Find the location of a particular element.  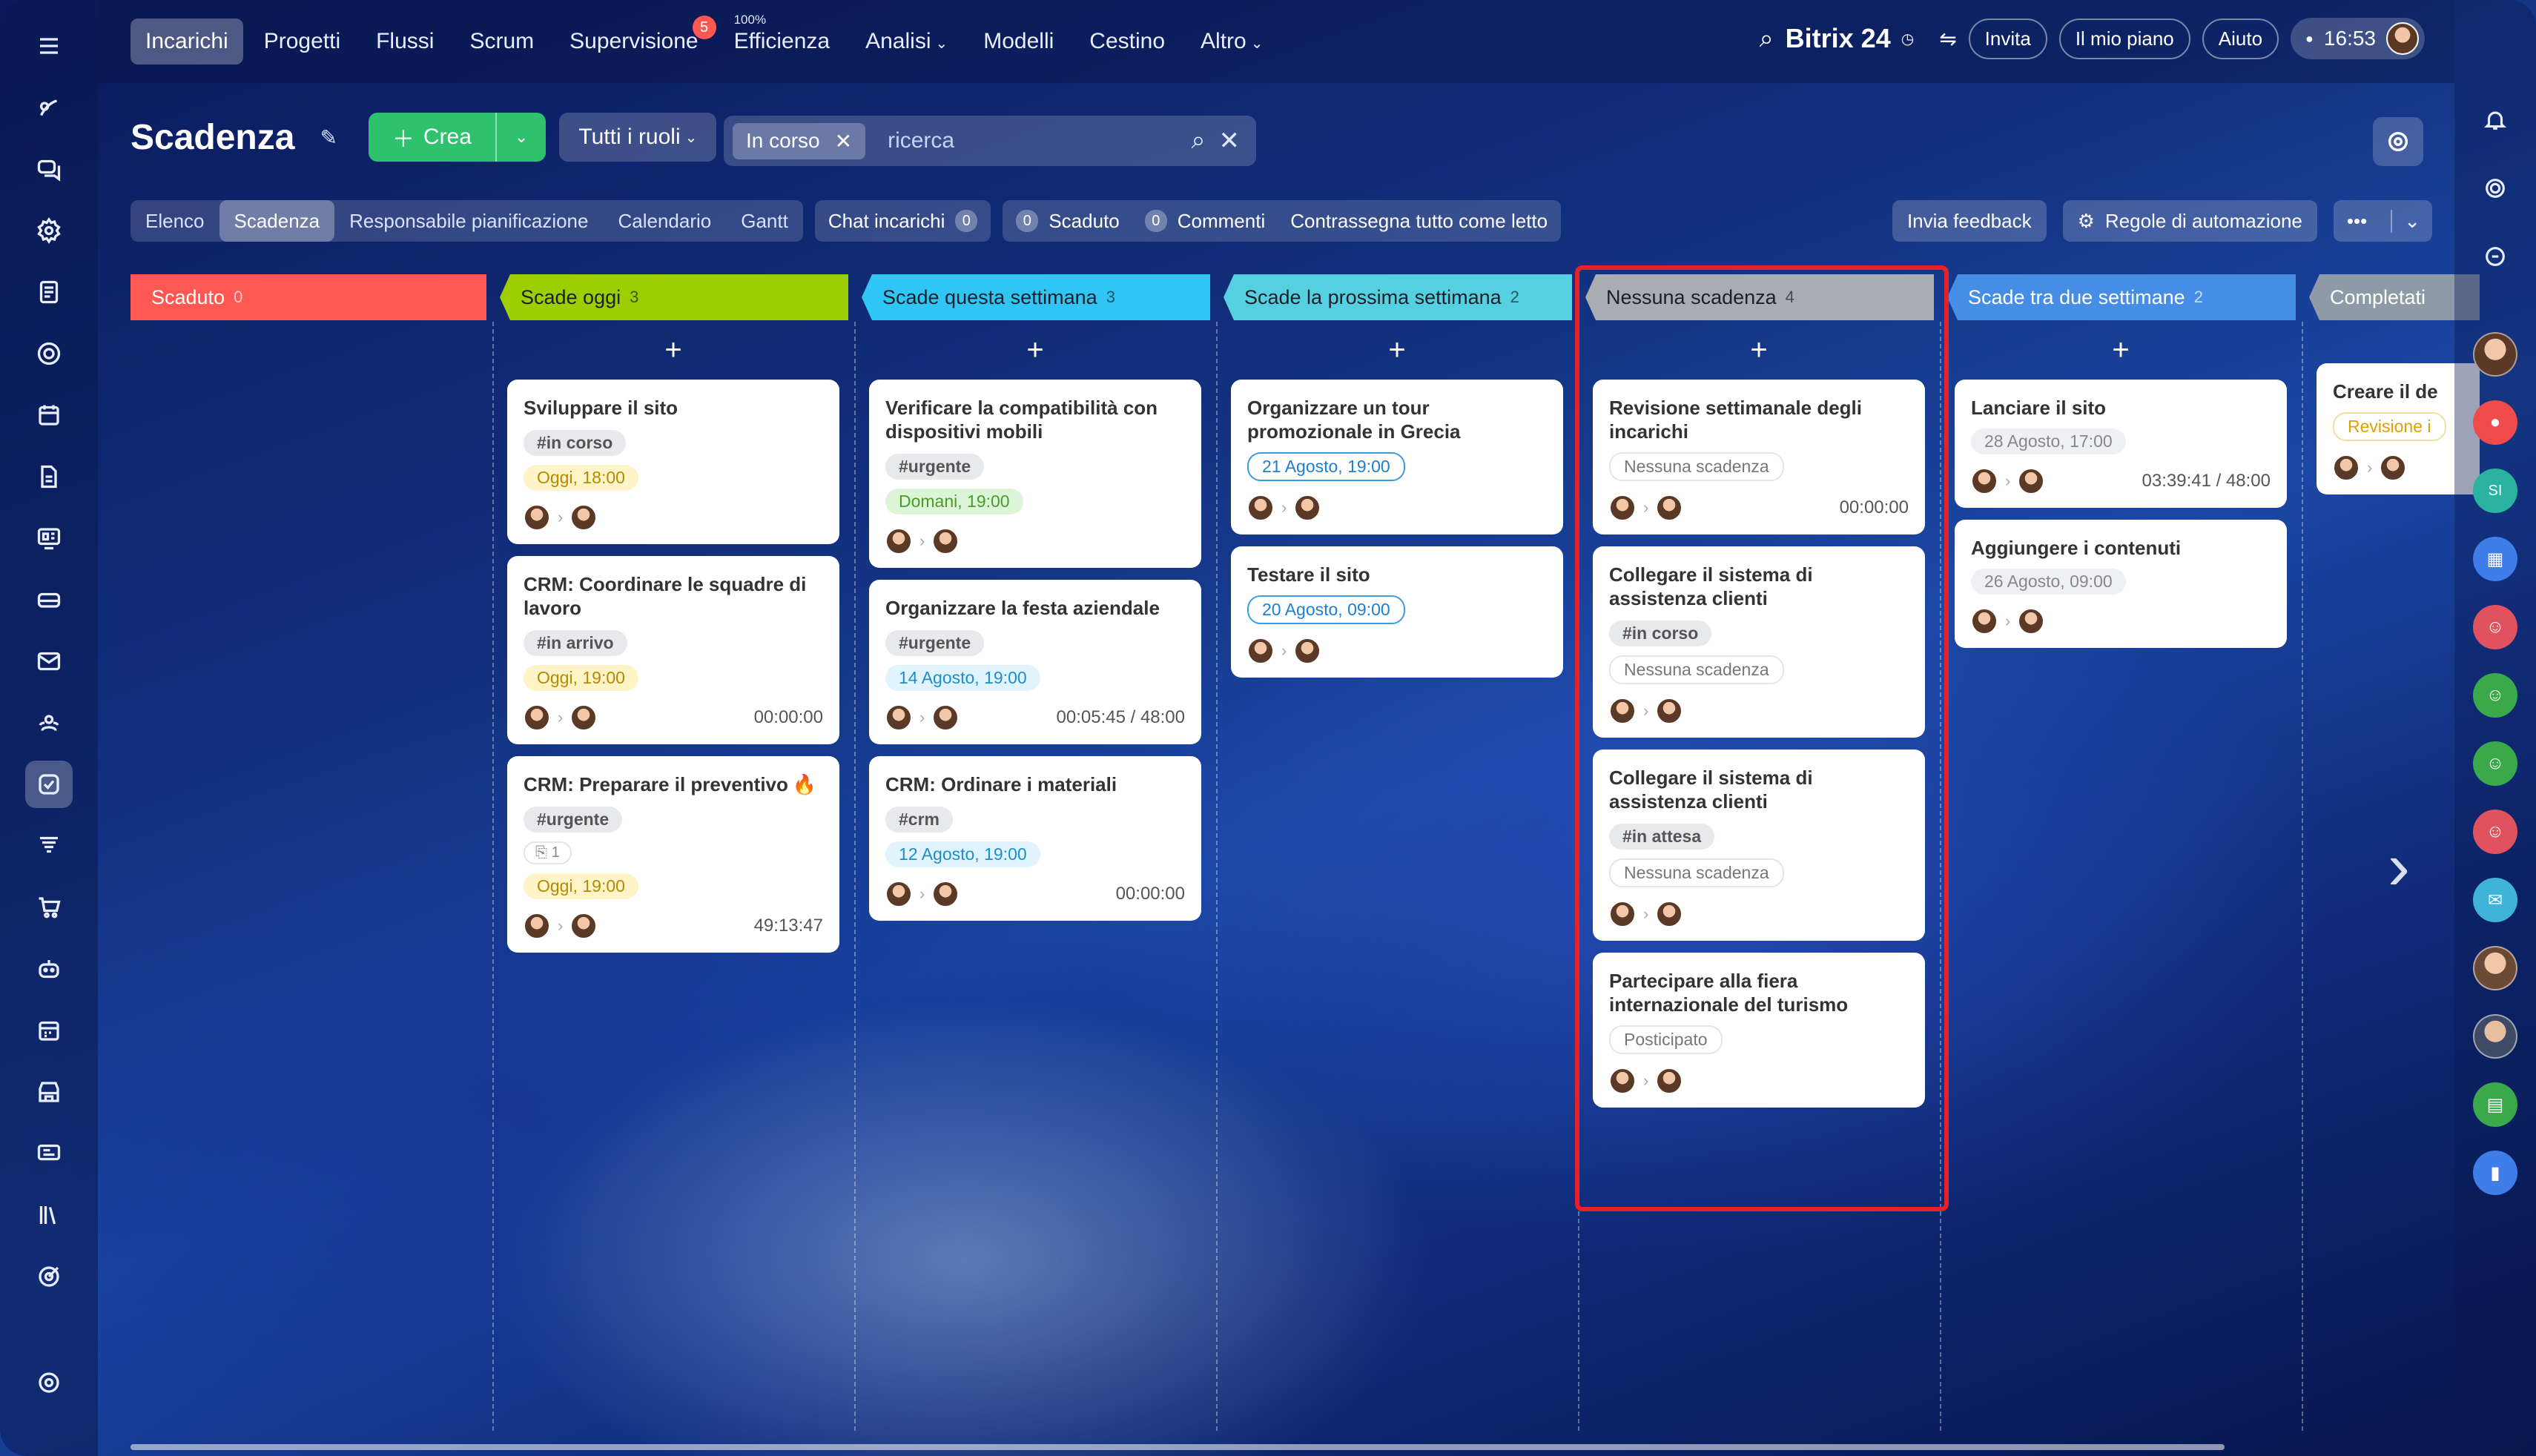

task-title: CRM: Ordinare i materiali is located at coordinates (1035, 784).